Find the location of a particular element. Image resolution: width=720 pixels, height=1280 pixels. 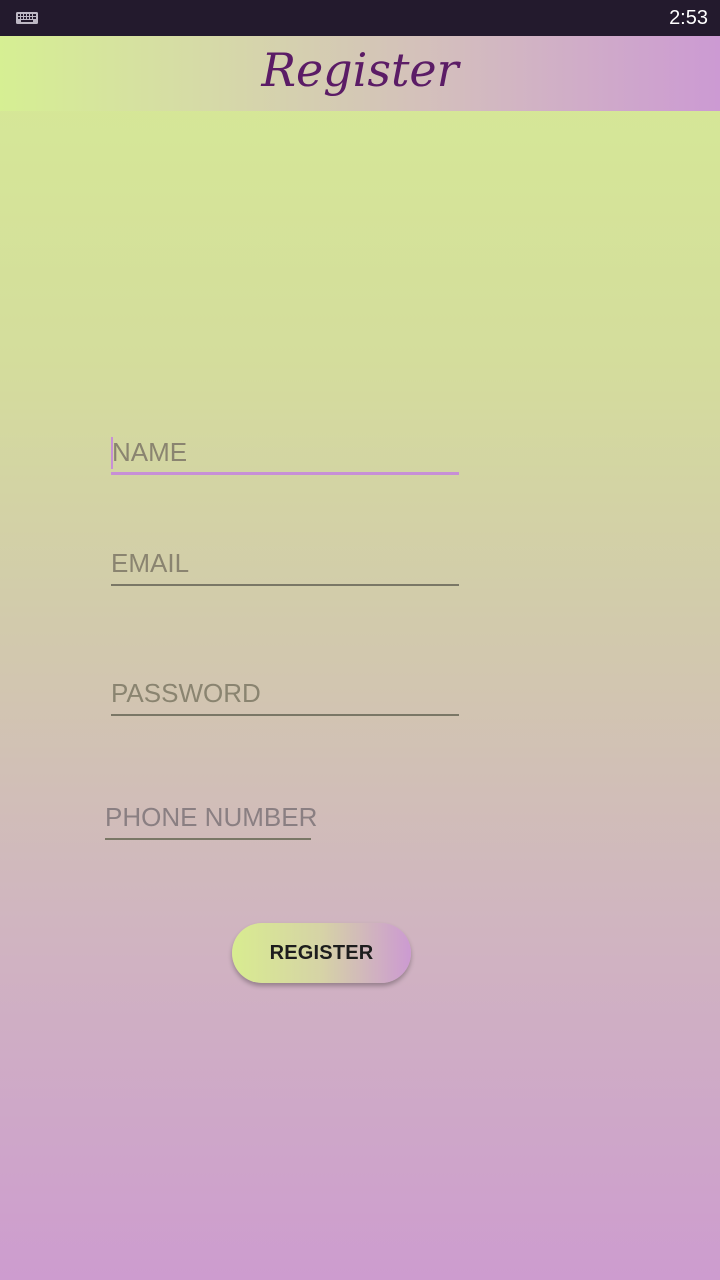

name-placeholder: NAME is located at coordinates (150, 452).